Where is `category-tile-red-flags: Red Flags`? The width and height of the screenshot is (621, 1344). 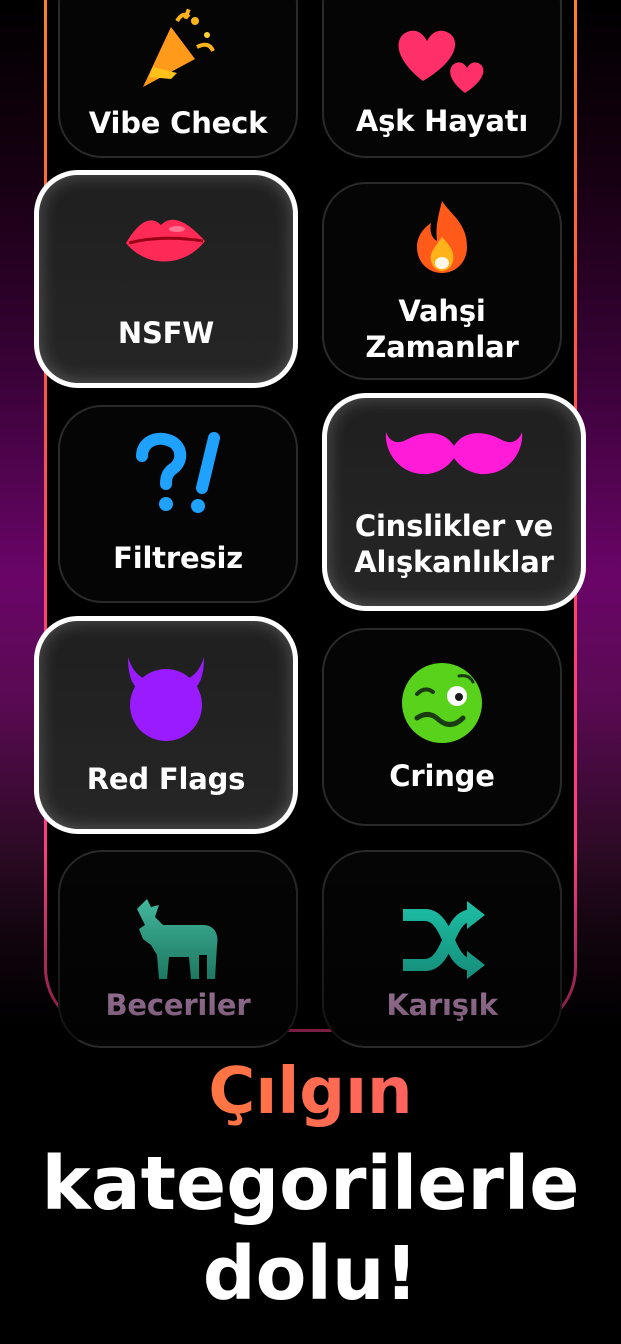 category-tile-red-flags: Red Flags is located at coordinates (166, 725).